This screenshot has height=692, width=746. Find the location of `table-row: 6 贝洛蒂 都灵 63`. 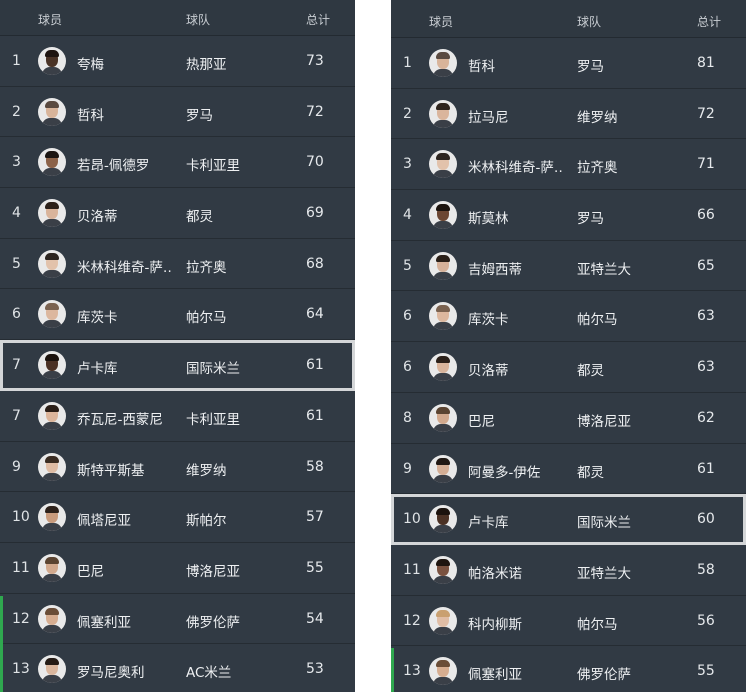

table-row: 6 贝洛蒂 都灵 63 is located at coordinates (568, 367).